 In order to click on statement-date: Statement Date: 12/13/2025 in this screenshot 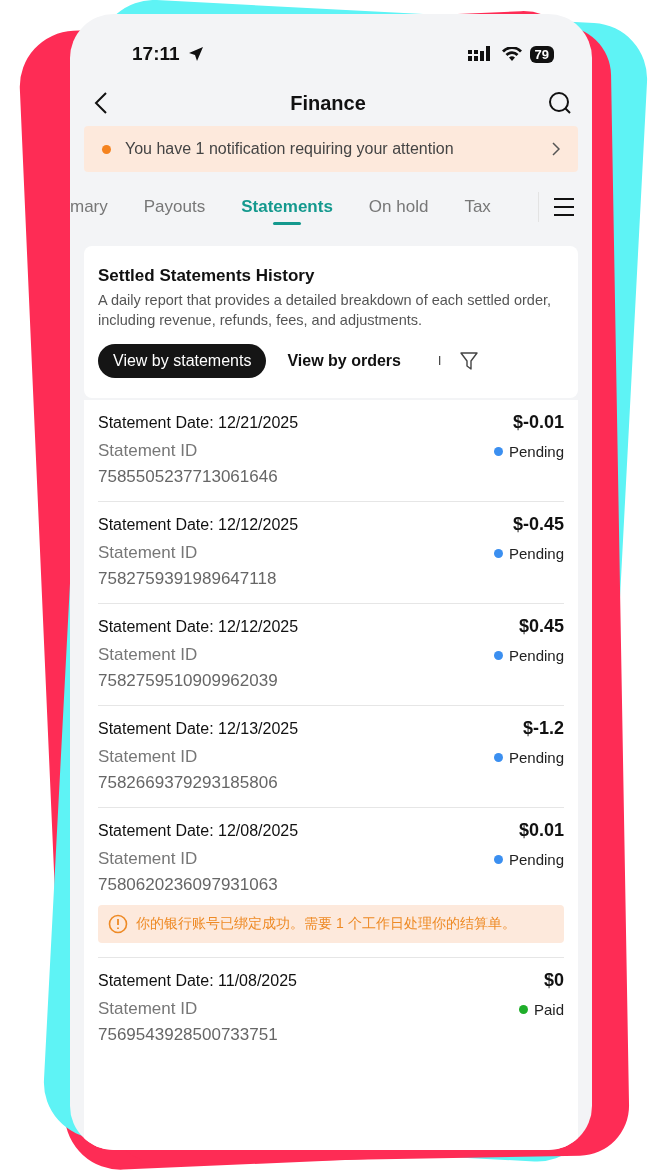, I will do `click(198, 728)`.